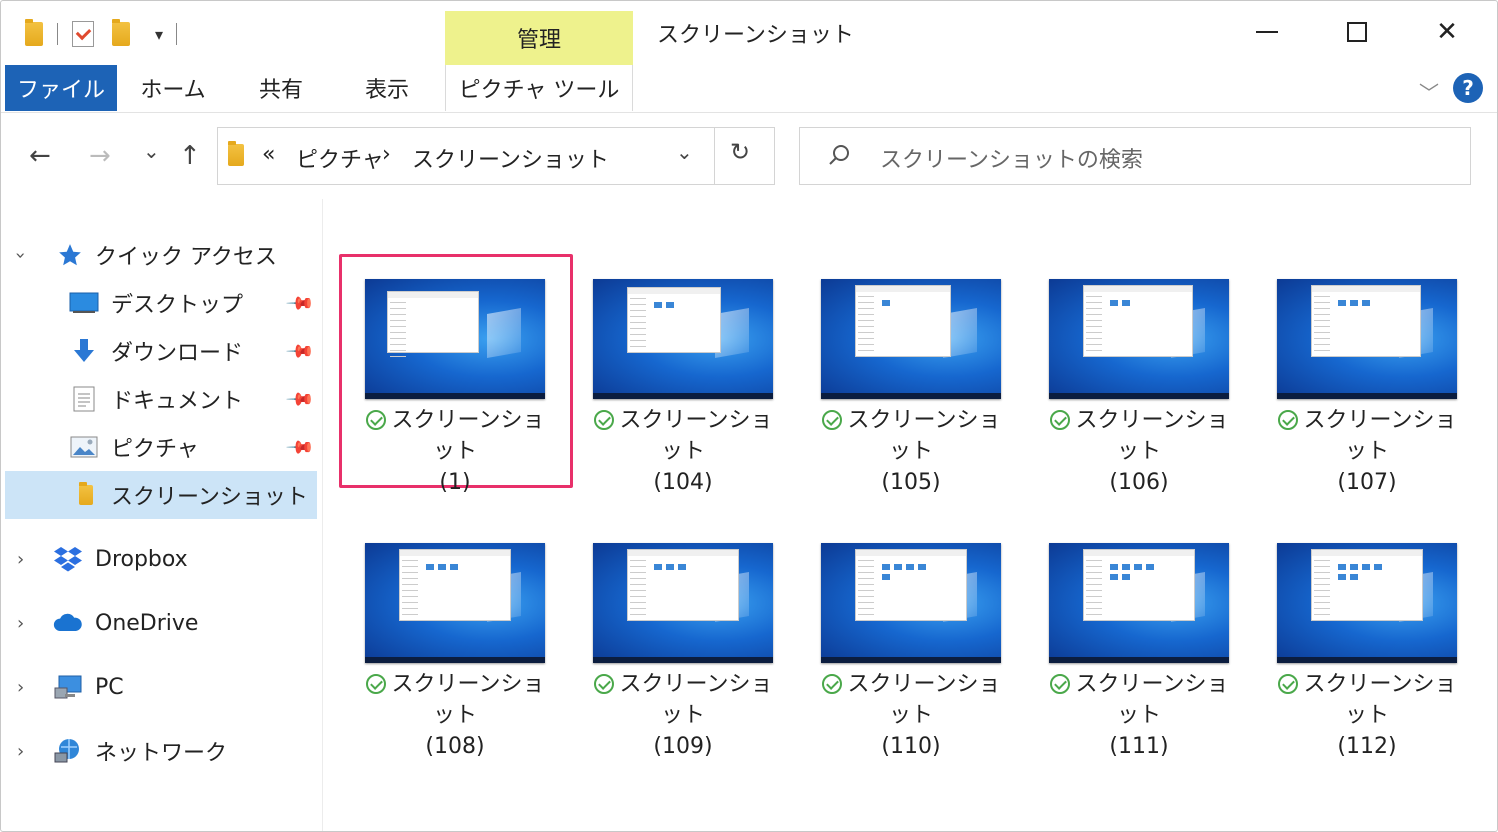 The image size is (1498, 832). Describe the element at coordinates (83, 34) in the screenshot. I see `properties-icon` at that location.